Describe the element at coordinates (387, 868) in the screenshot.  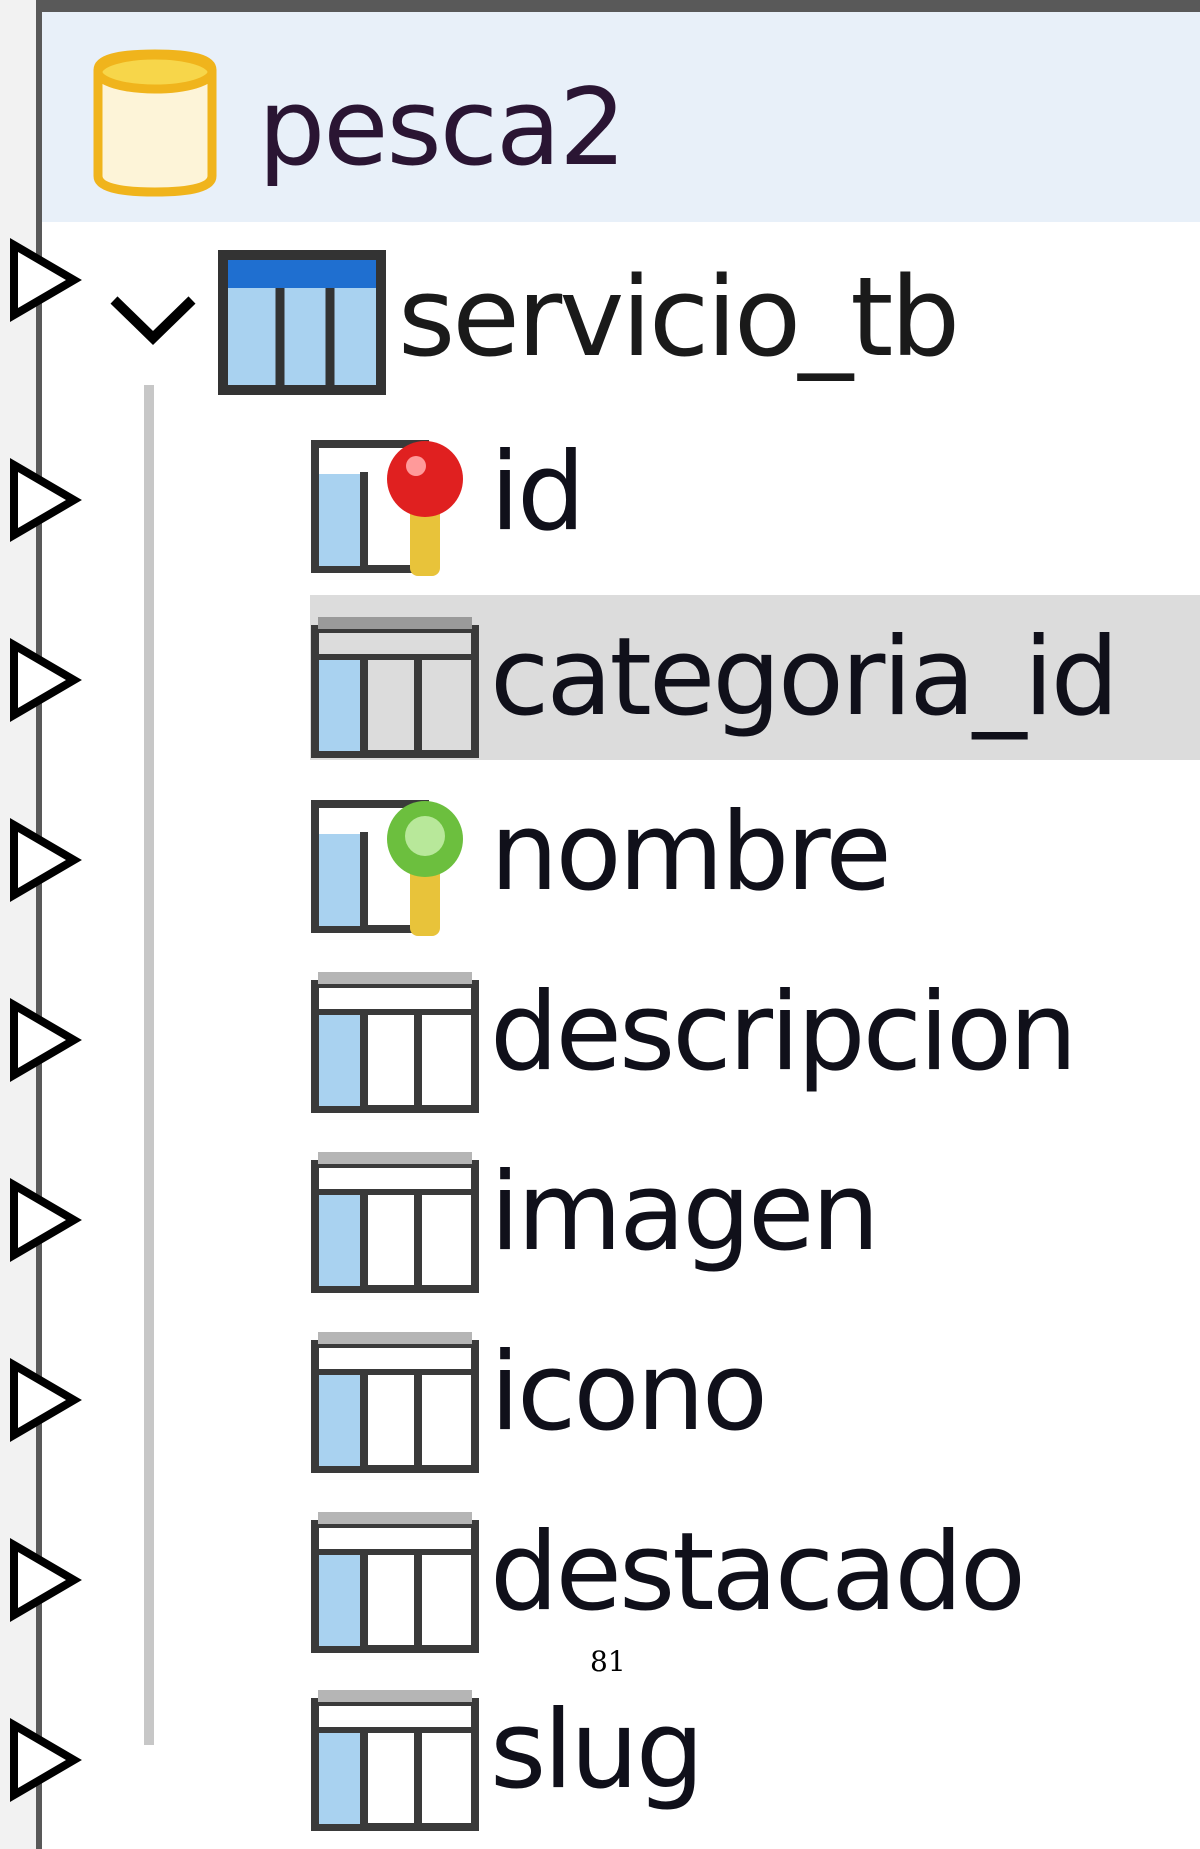
I see `unique-key-column-icon` at that location.